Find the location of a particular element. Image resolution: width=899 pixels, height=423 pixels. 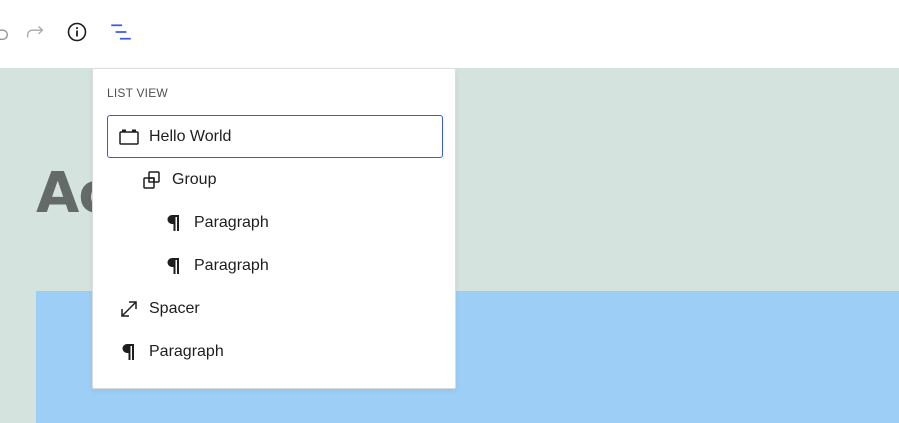

undo-icon is located at coordinates (4, 35).